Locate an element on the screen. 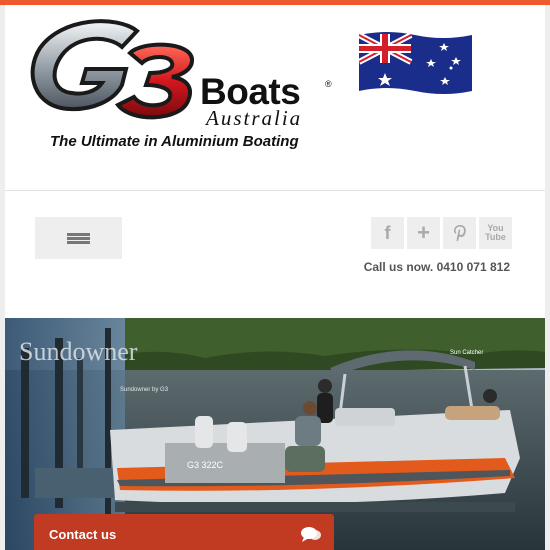 The image size is (550, 550). hero-overlay-sub: Sundowner by G3 is located at coordinates (144, 390).